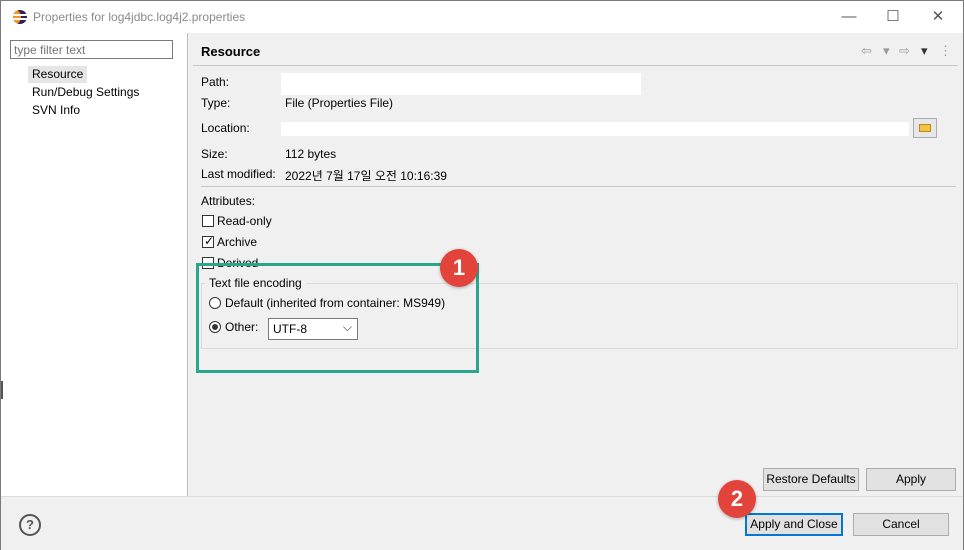 This screenshot has width=964, height=550. Describe the element at coordinates (945, 51) in the screenshot. I see `view-menu-icon: ⋮` at that location.